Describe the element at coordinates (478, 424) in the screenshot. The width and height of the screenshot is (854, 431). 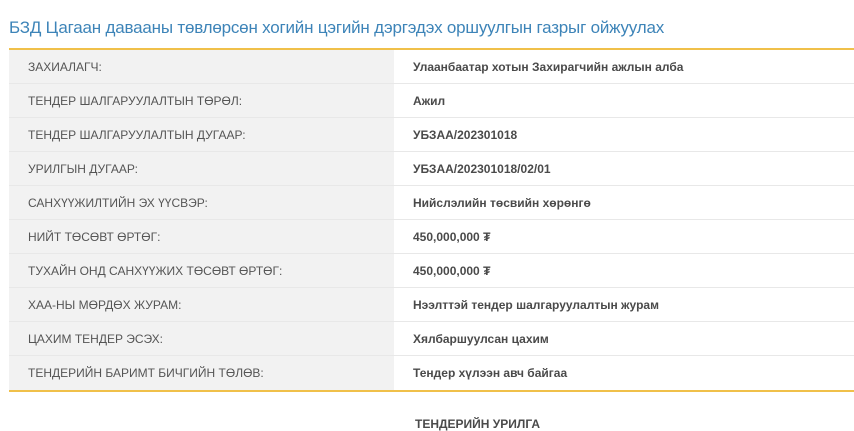
I see `section-heading-invitation: ТЕНДЕРИЙН УРИЛГА` at that location.